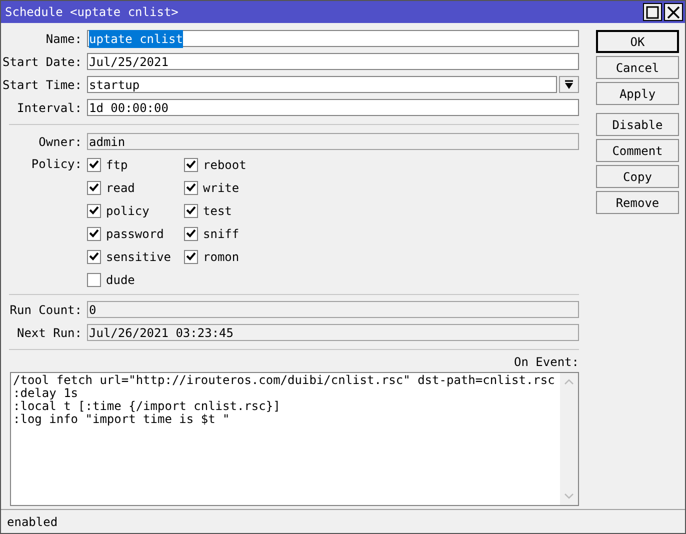  I want to click on dropdown-arrow-icon, so click(569, 85).